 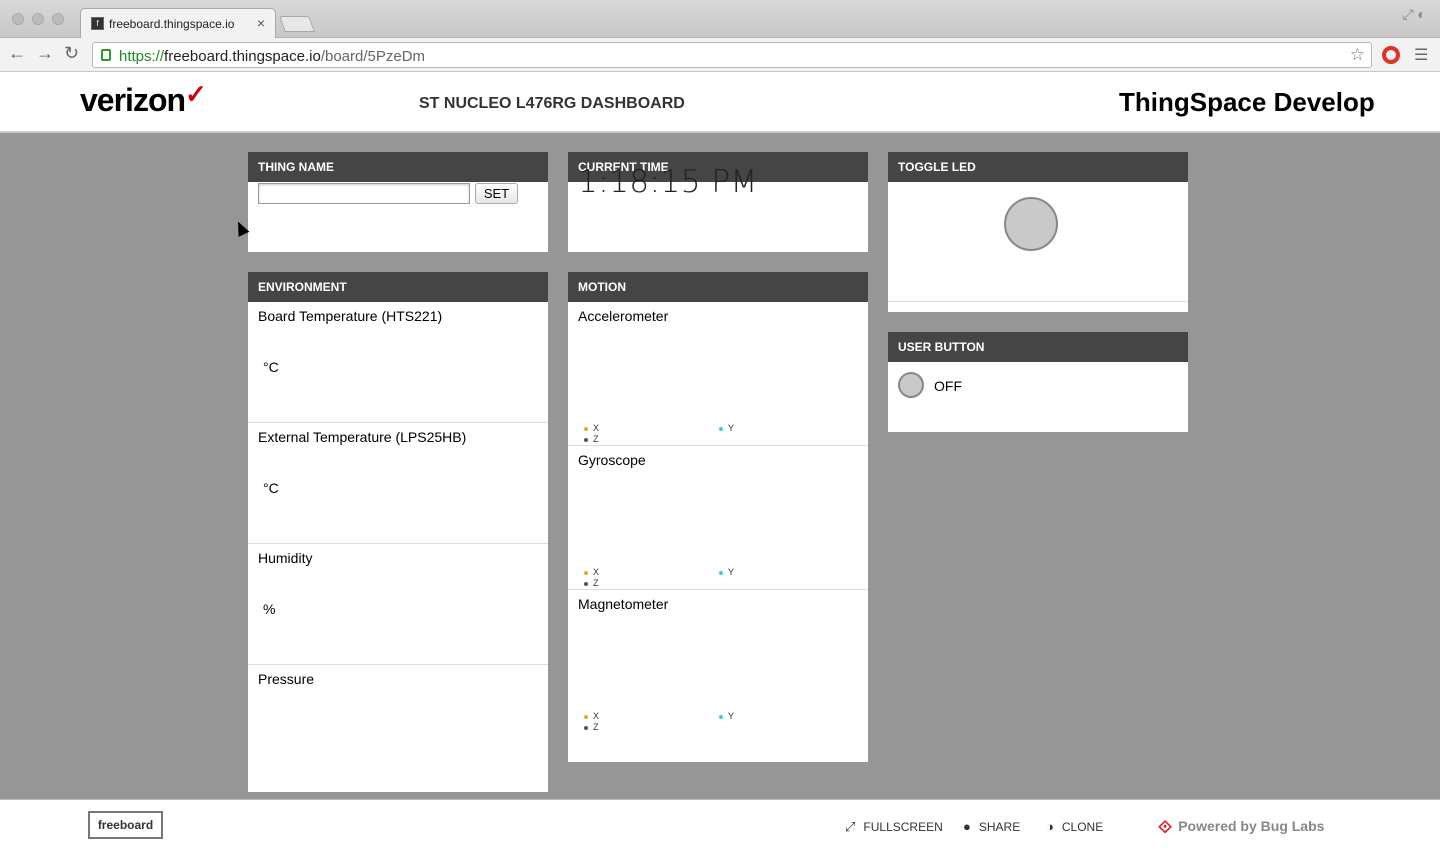 What do you see at coordinates (364, 193) in the screenshot?
I see `thing-name-input` at bounding box center [364, 193].